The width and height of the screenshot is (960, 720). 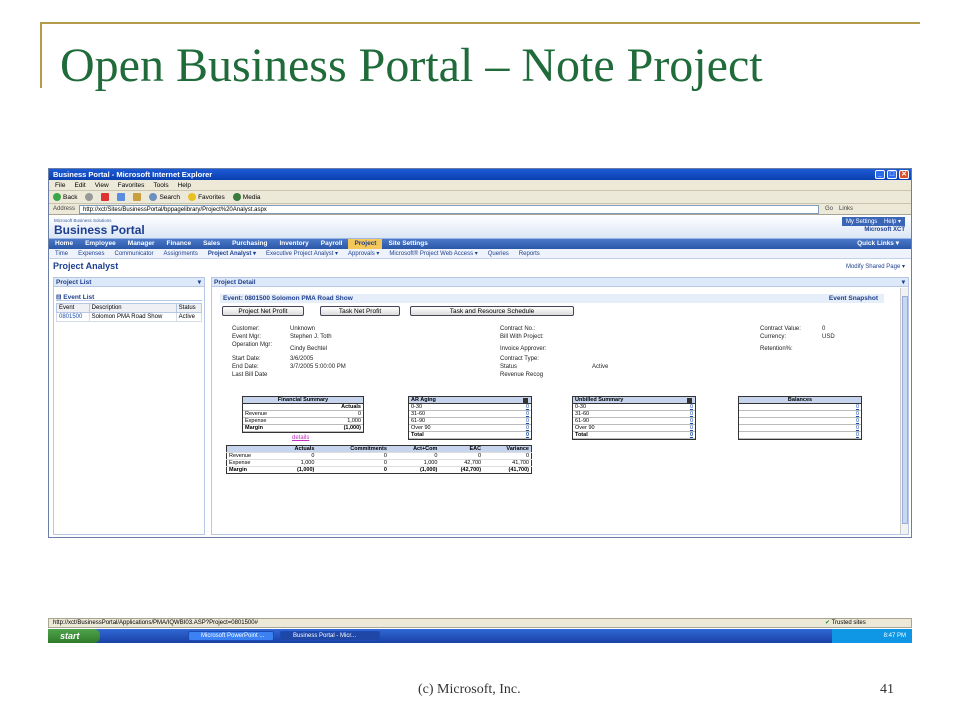 What do you see at coordinates (303, 428) in the screenshot?
I see `table-row: Margin (1,000)` at bounding box center [303, 428].